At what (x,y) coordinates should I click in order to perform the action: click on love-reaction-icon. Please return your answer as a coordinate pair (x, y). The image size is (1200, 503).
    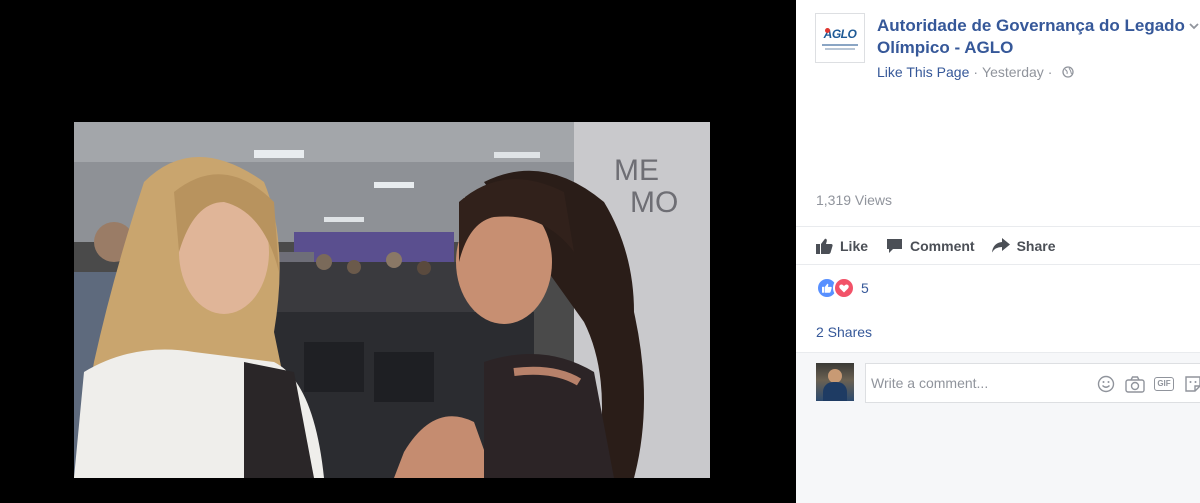
    Looking at the image, I should click on (844, 288).